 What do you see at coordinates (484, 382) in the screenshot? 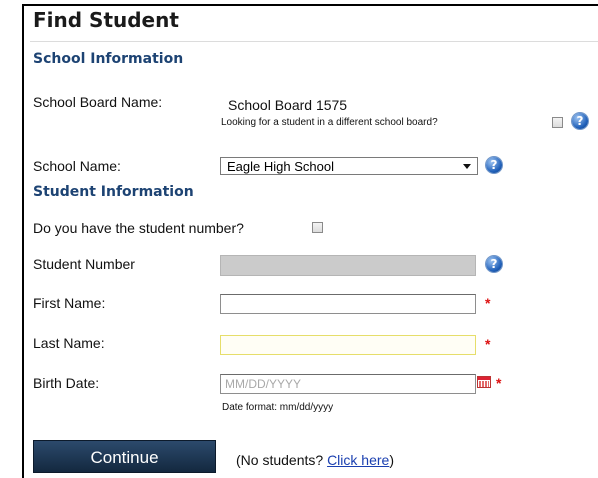
I see `calendar-icon` at bounding box center [484, 382].